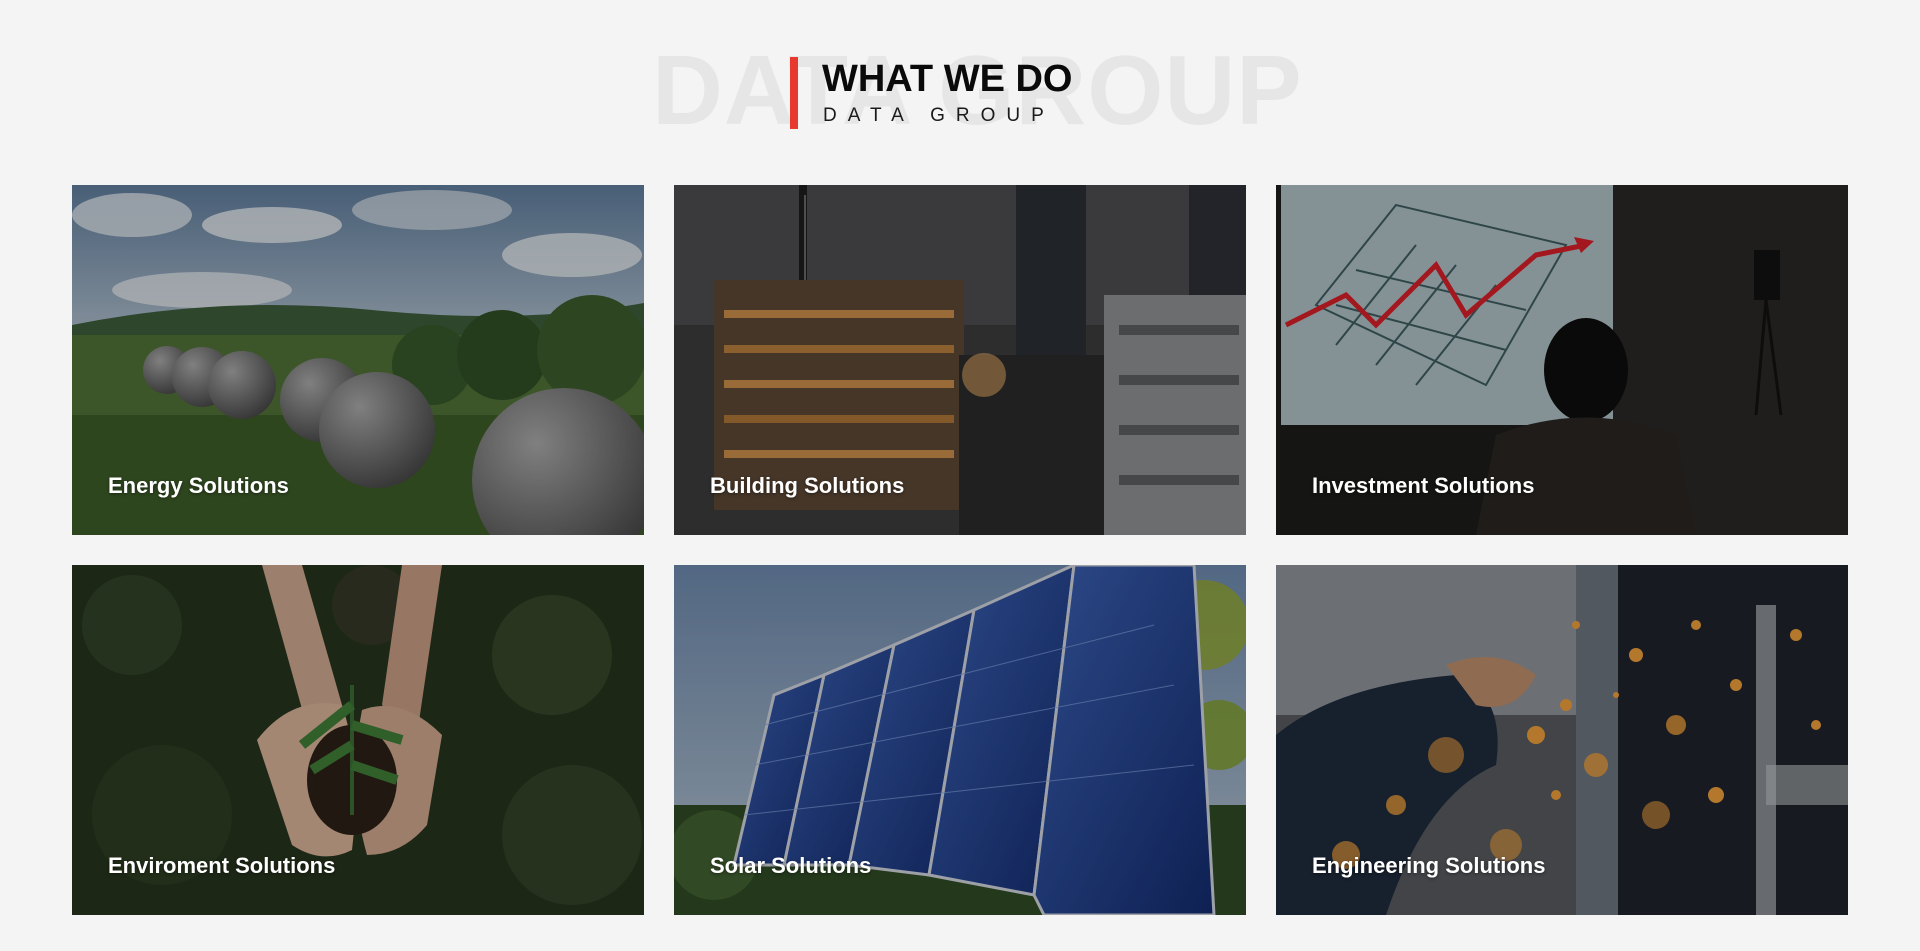 The image size is (1920, 951). I want to click on section-title: WHAT WE DO, so click(947, 79).